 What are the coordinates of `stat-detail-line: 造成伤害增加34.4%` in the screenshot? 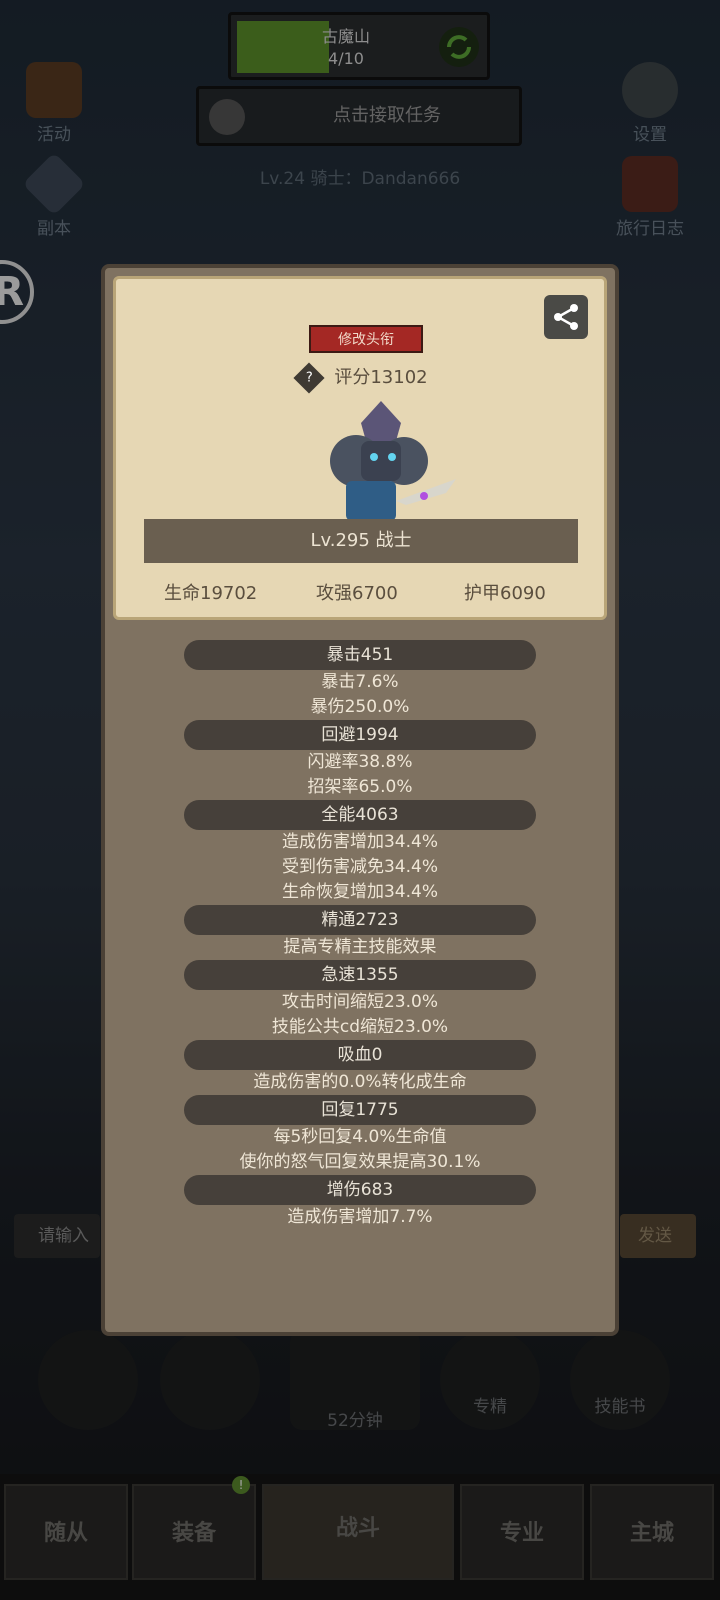 It's located at (359, 842).